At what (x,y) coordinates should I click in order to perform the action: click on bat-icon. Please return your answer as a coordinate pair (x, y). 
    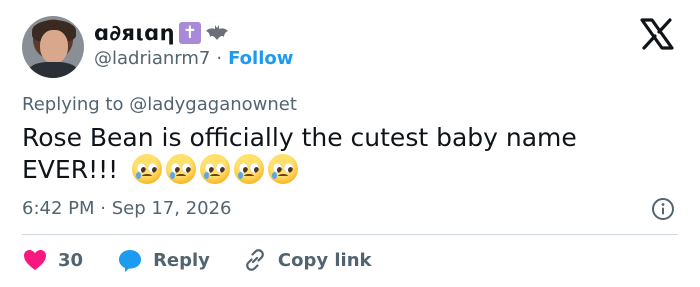
    Looking at the image, I should click on (217, 32).